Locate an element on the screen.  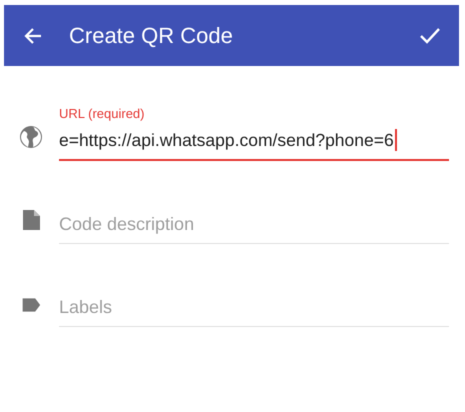
back-arrow-icon is located at coordinates (33, 36).